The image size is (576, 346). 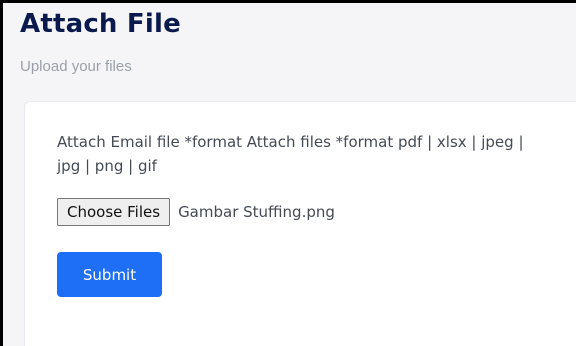 I want to click on choose-files-button: Choose Files, so click(x=114, y=212).